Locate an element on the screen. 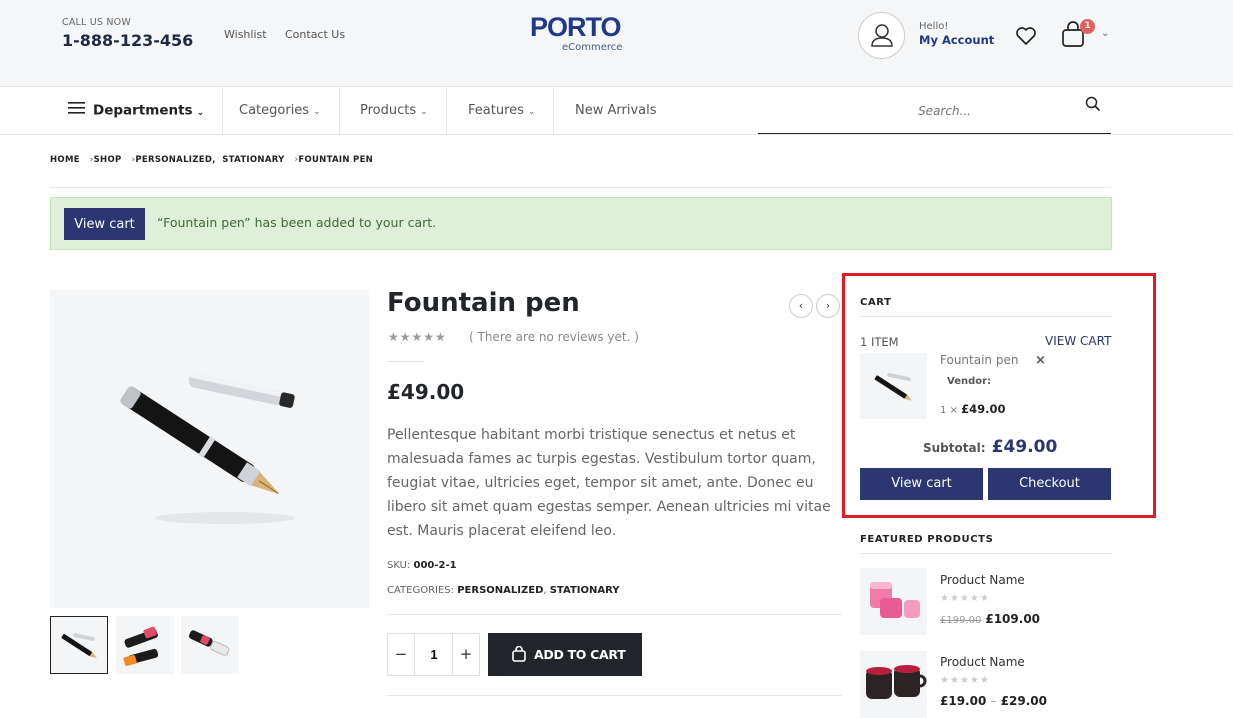  account-hello: Hello! is located at coordinates (934, 26).